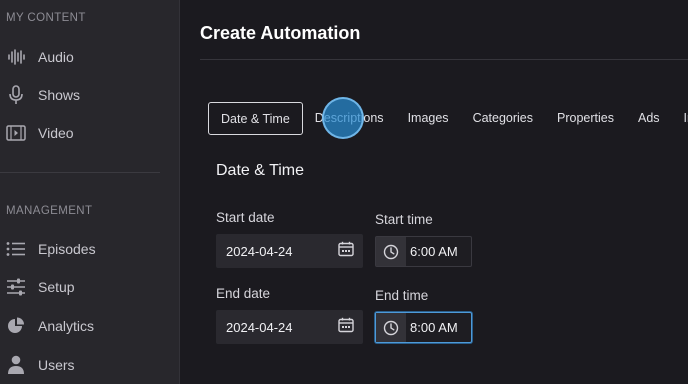 The height and width of the screenshot is (384, 688). Describe the element at coordinates (80, 172) in the screenshot. I see `sidebar-divider` at that location.